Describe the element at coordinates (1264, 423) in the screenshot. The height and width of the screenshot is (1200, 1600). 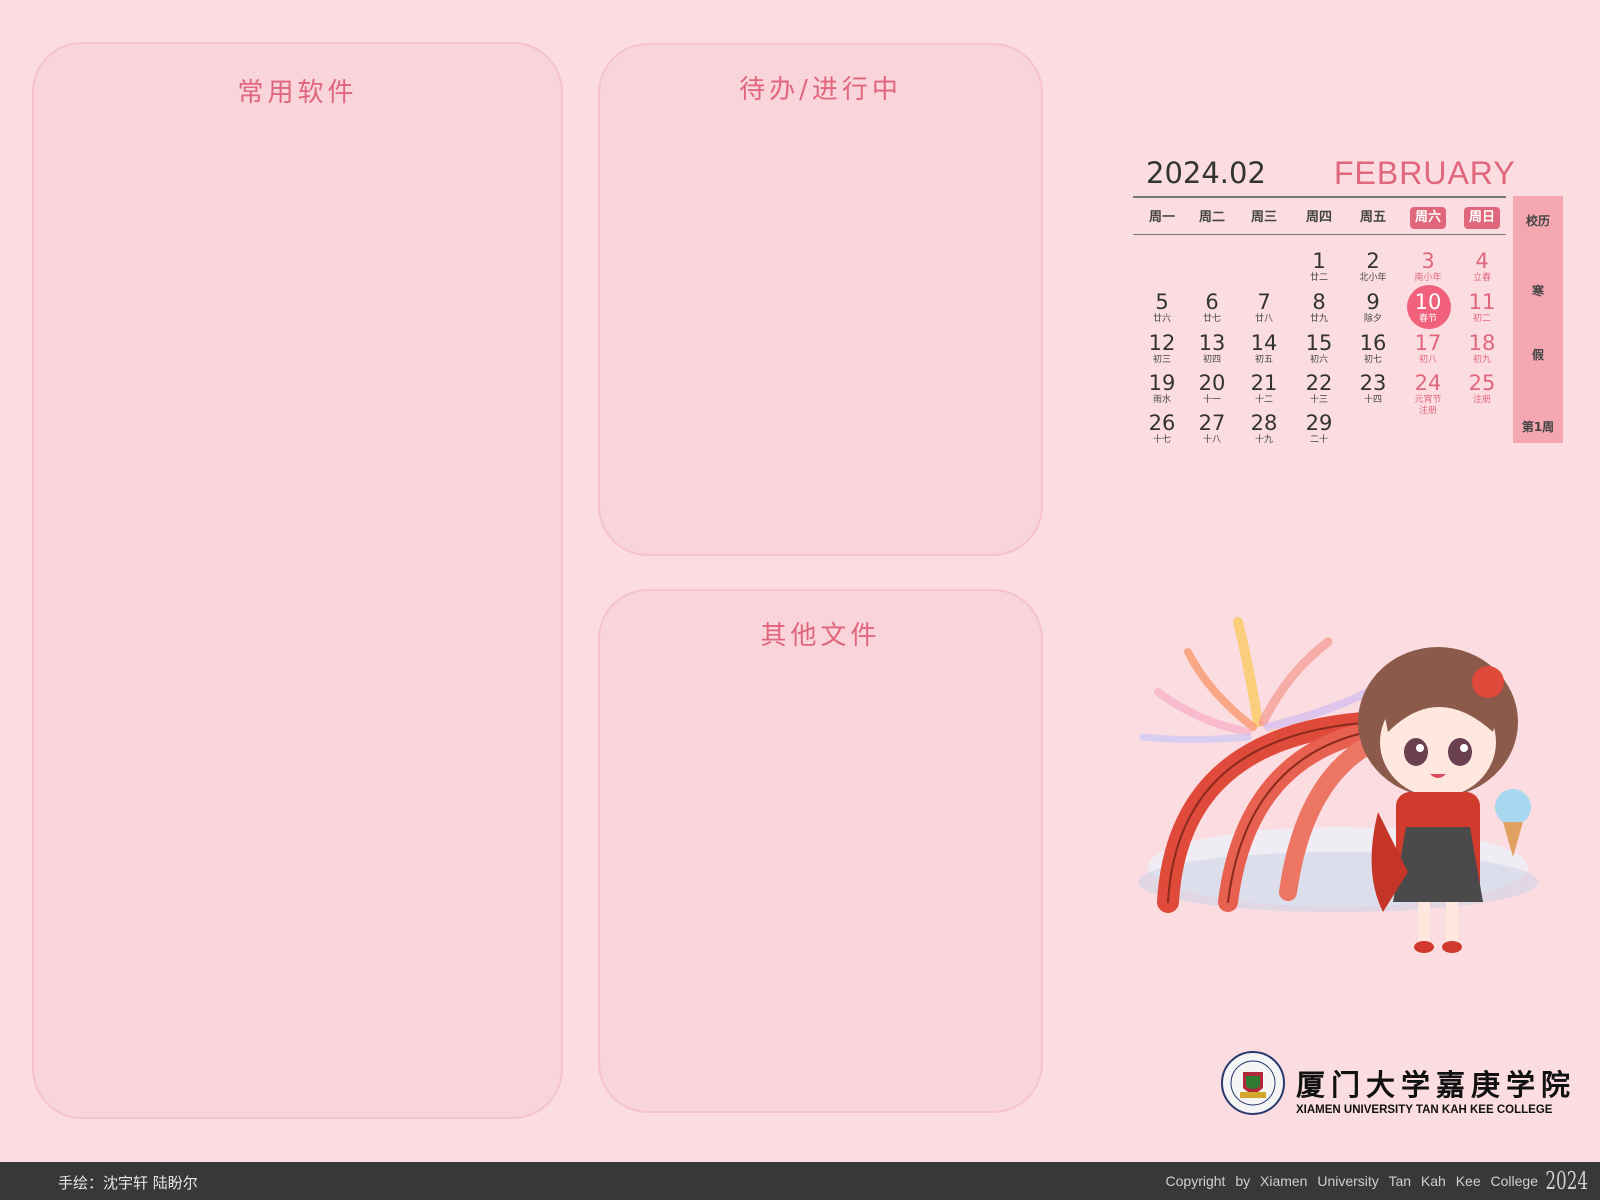
I see `calendar-day-number: 28` at that location.